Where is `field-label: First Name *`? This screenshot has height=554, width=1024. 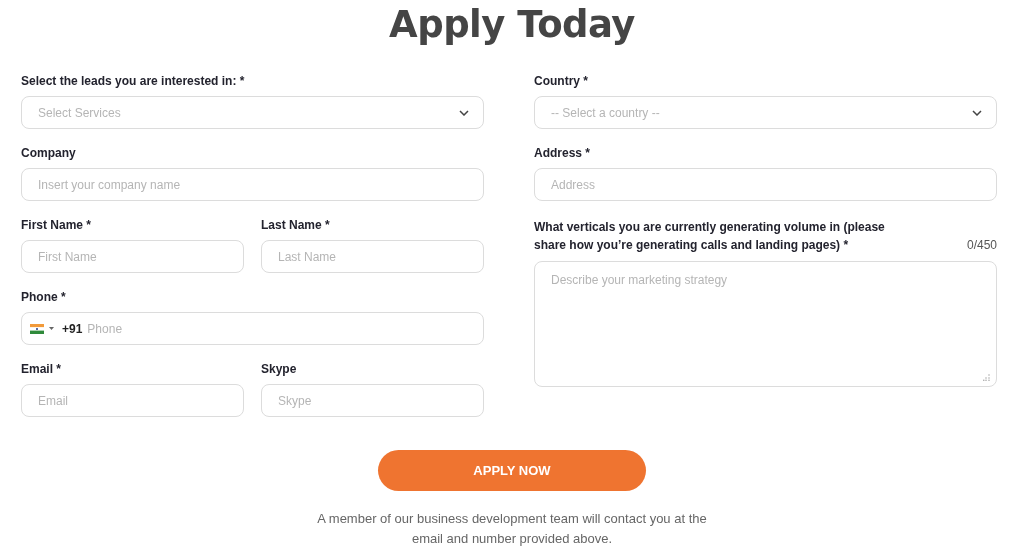
field-label: First Name * is located at coordinates (56, 225).